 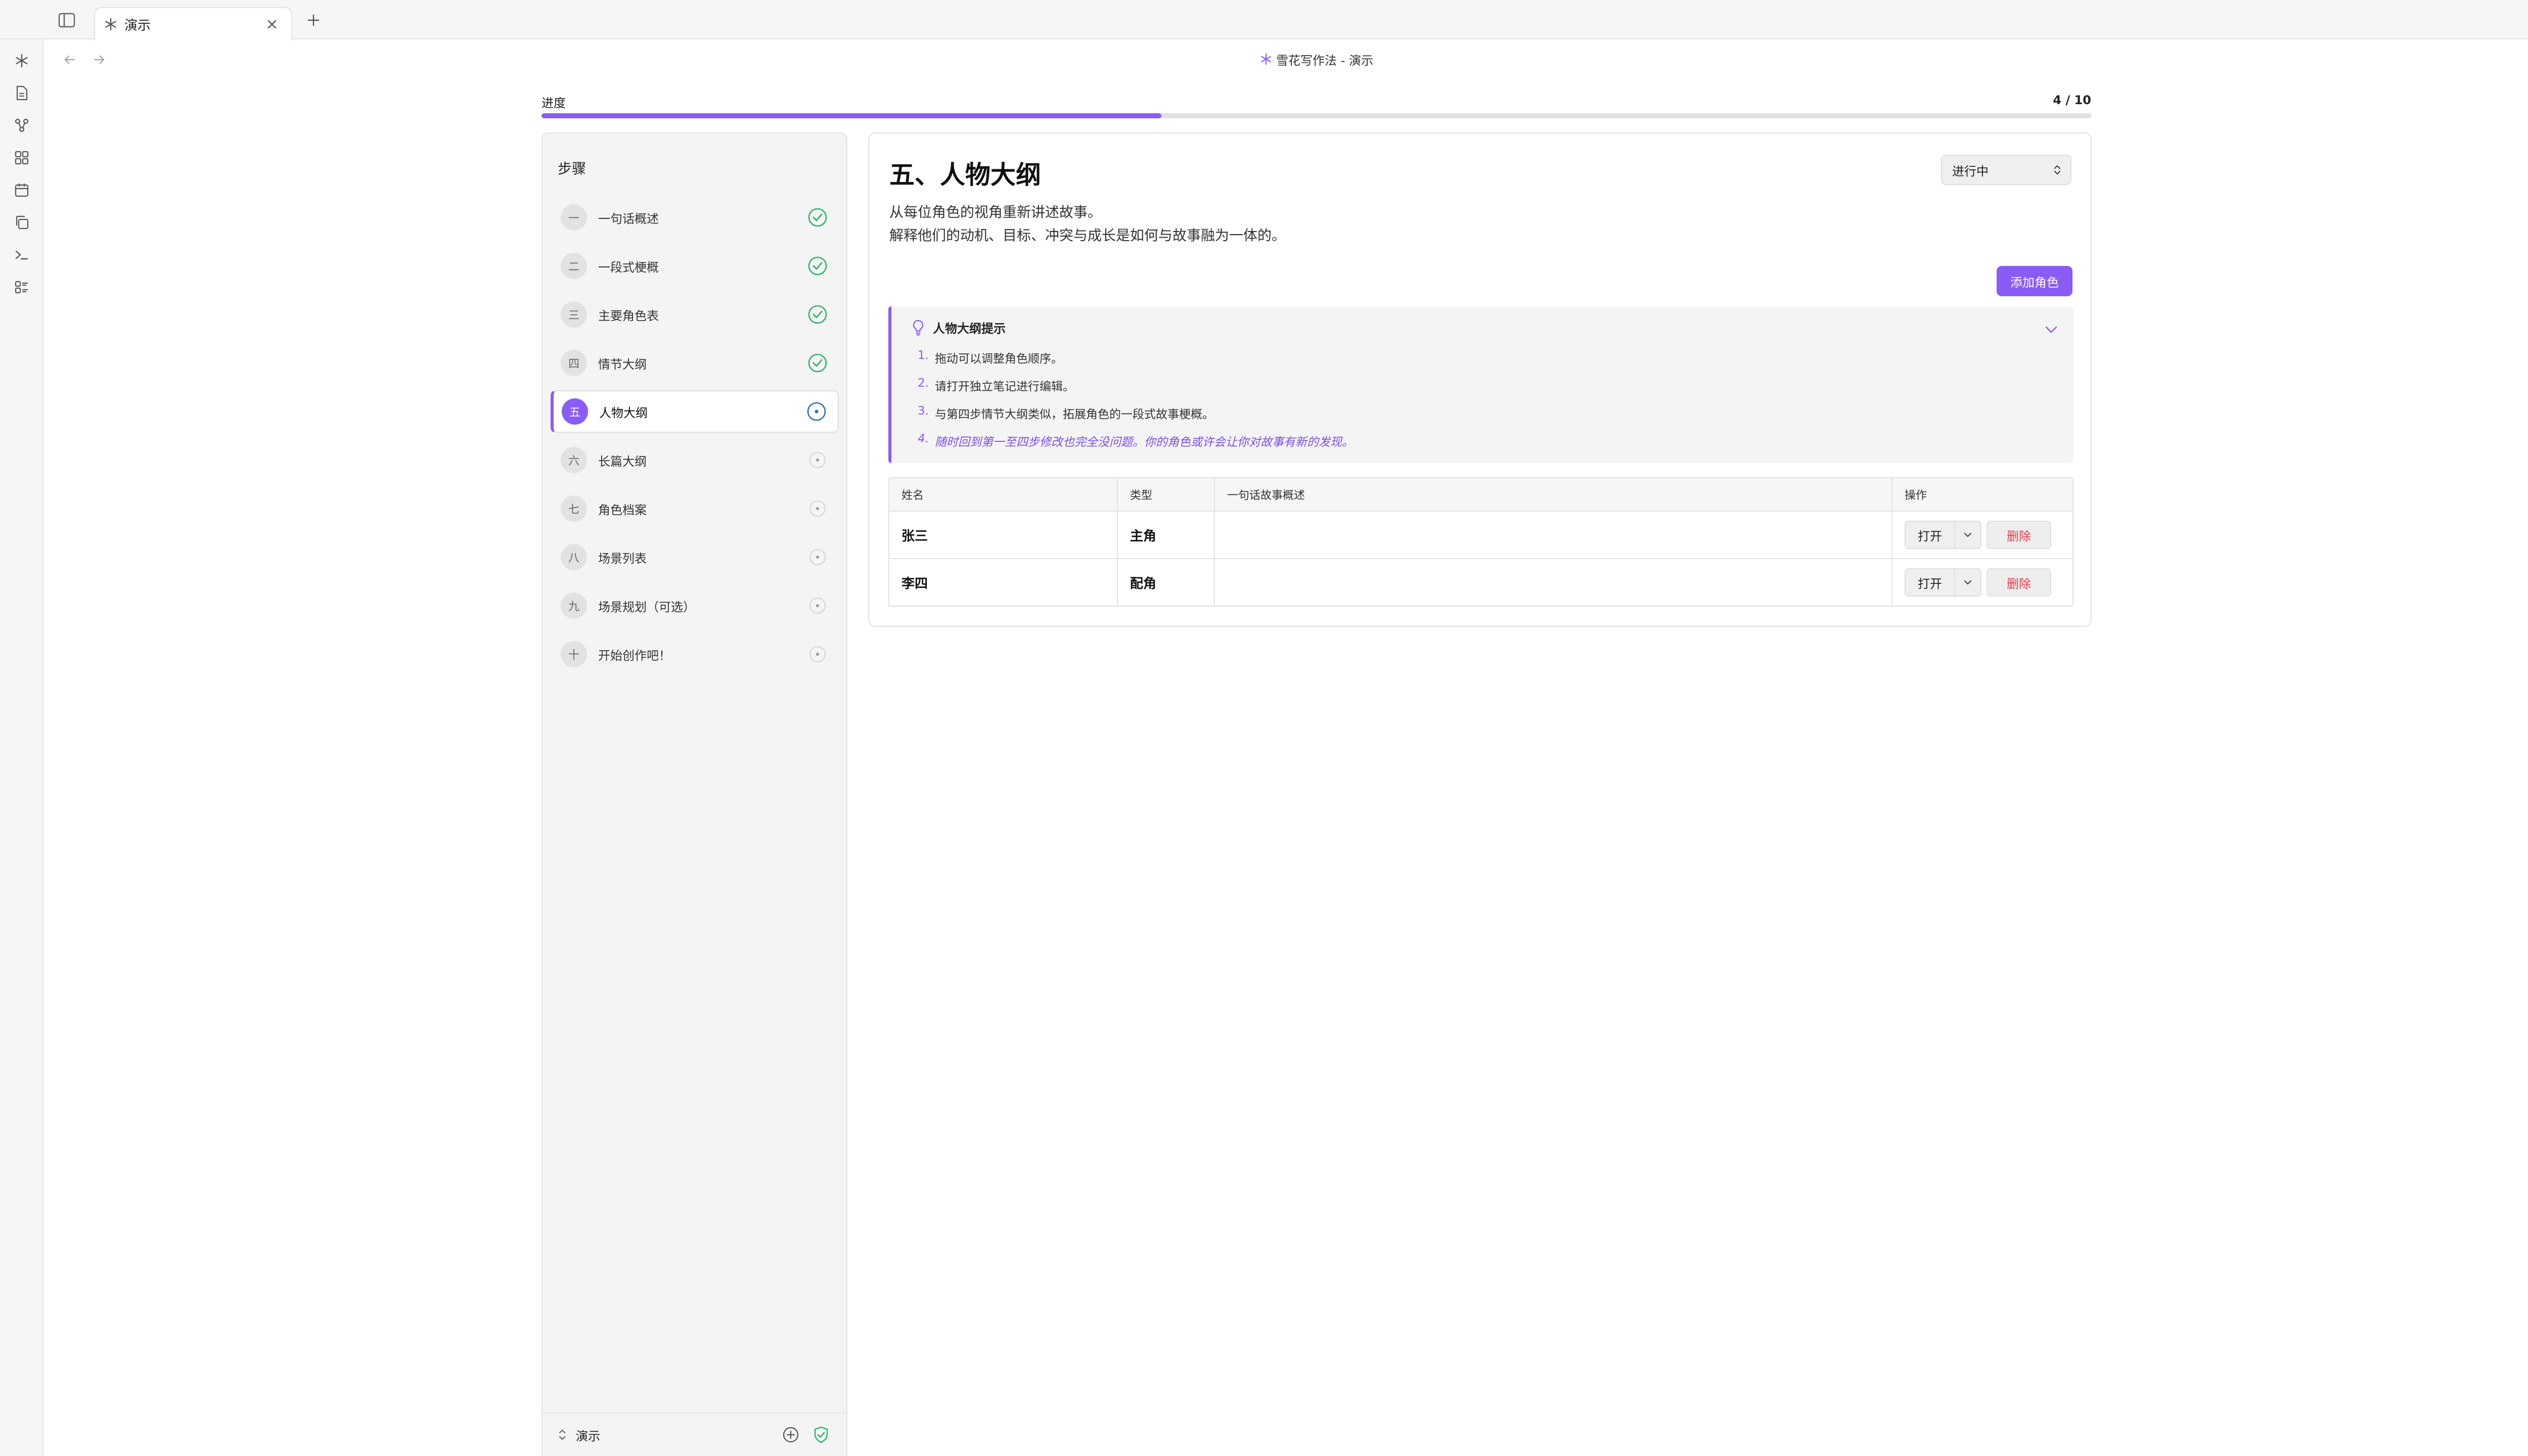 What do you see at coordinates (695, 363) in the screenshot?
I see `step-item: 四 情节大纲` at bounding box center [695, 363].